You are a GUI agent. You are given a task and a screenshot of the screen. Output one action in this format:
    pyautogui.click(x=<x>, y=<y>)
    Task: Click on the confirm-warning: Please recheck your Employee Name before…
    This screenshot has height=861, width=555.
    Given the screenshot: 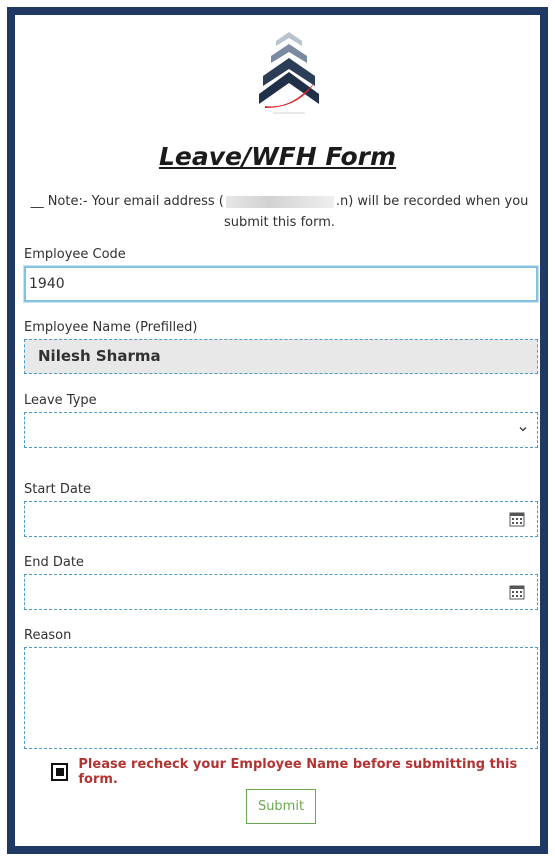 What is the action you would take?
    pyautogui.click(x=298, y=772)
    